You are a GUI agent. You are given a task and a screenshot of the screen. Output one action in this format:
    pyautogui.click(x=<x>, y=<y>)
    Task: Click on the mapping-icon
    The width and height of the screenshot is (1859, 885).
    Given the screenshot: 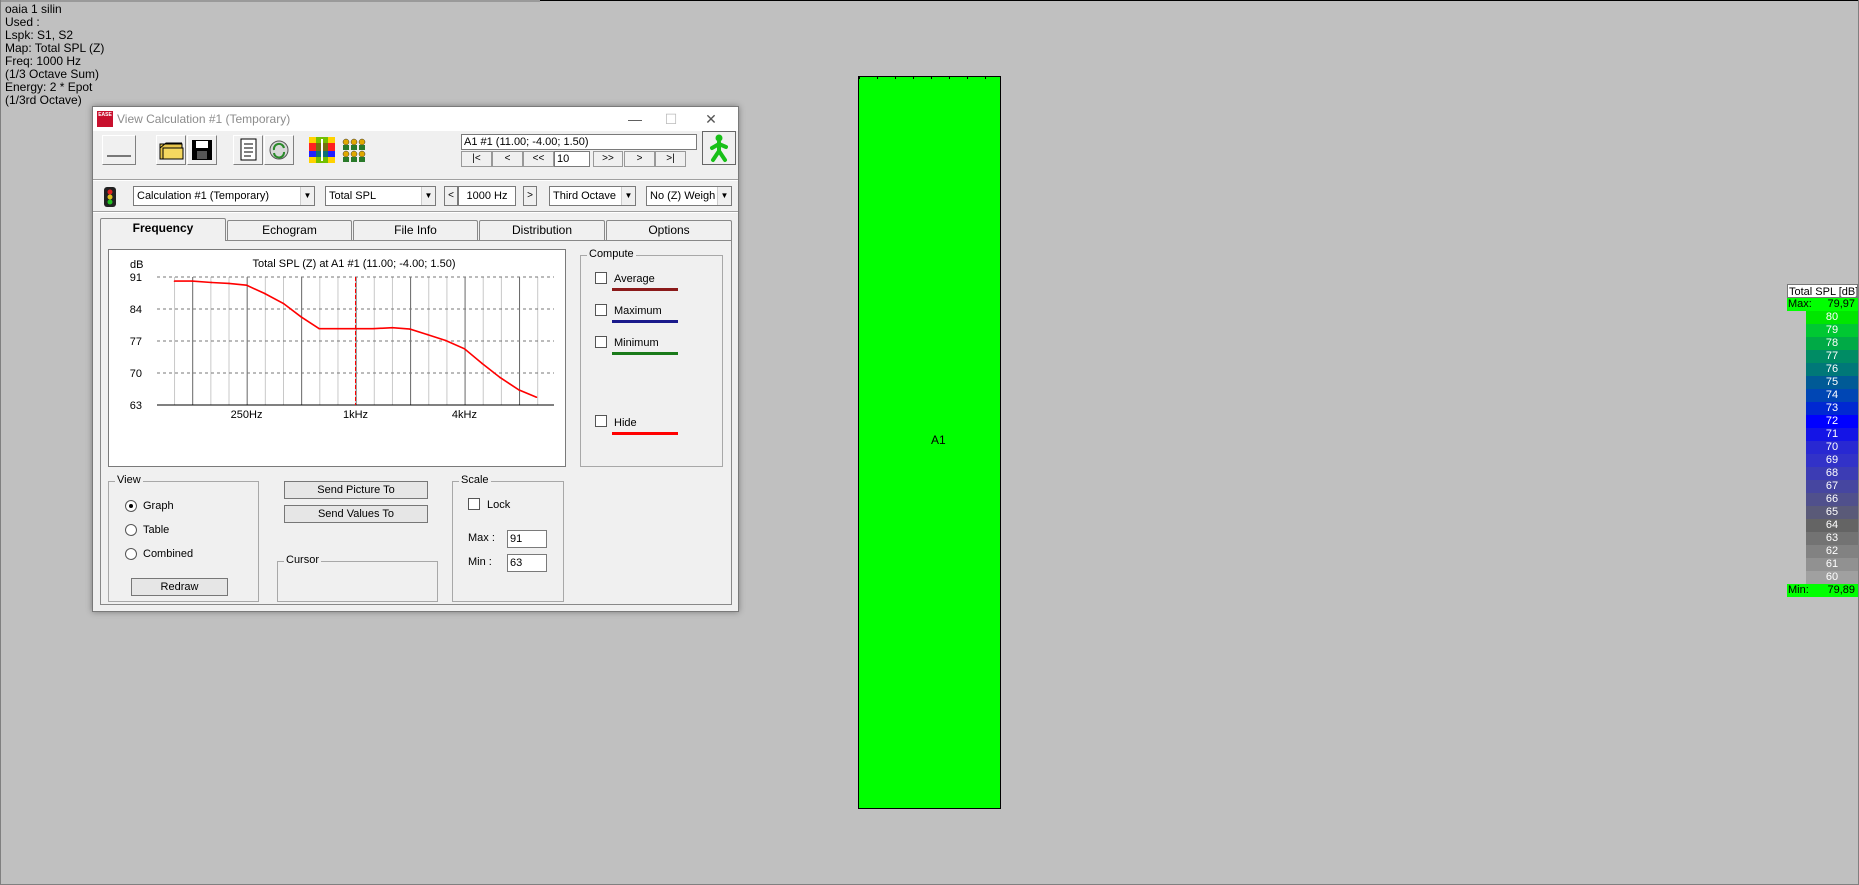 What is the action you would take?
    pyautogui.click(x=322, y=150)
    